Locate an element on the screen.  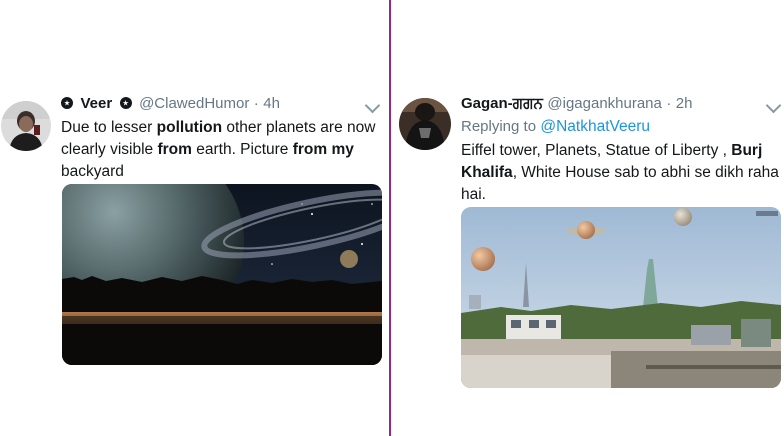
tweet-header: Gagan-ਗਗਨ @igagankhurana · 2h is located at coordinates (576, 104).